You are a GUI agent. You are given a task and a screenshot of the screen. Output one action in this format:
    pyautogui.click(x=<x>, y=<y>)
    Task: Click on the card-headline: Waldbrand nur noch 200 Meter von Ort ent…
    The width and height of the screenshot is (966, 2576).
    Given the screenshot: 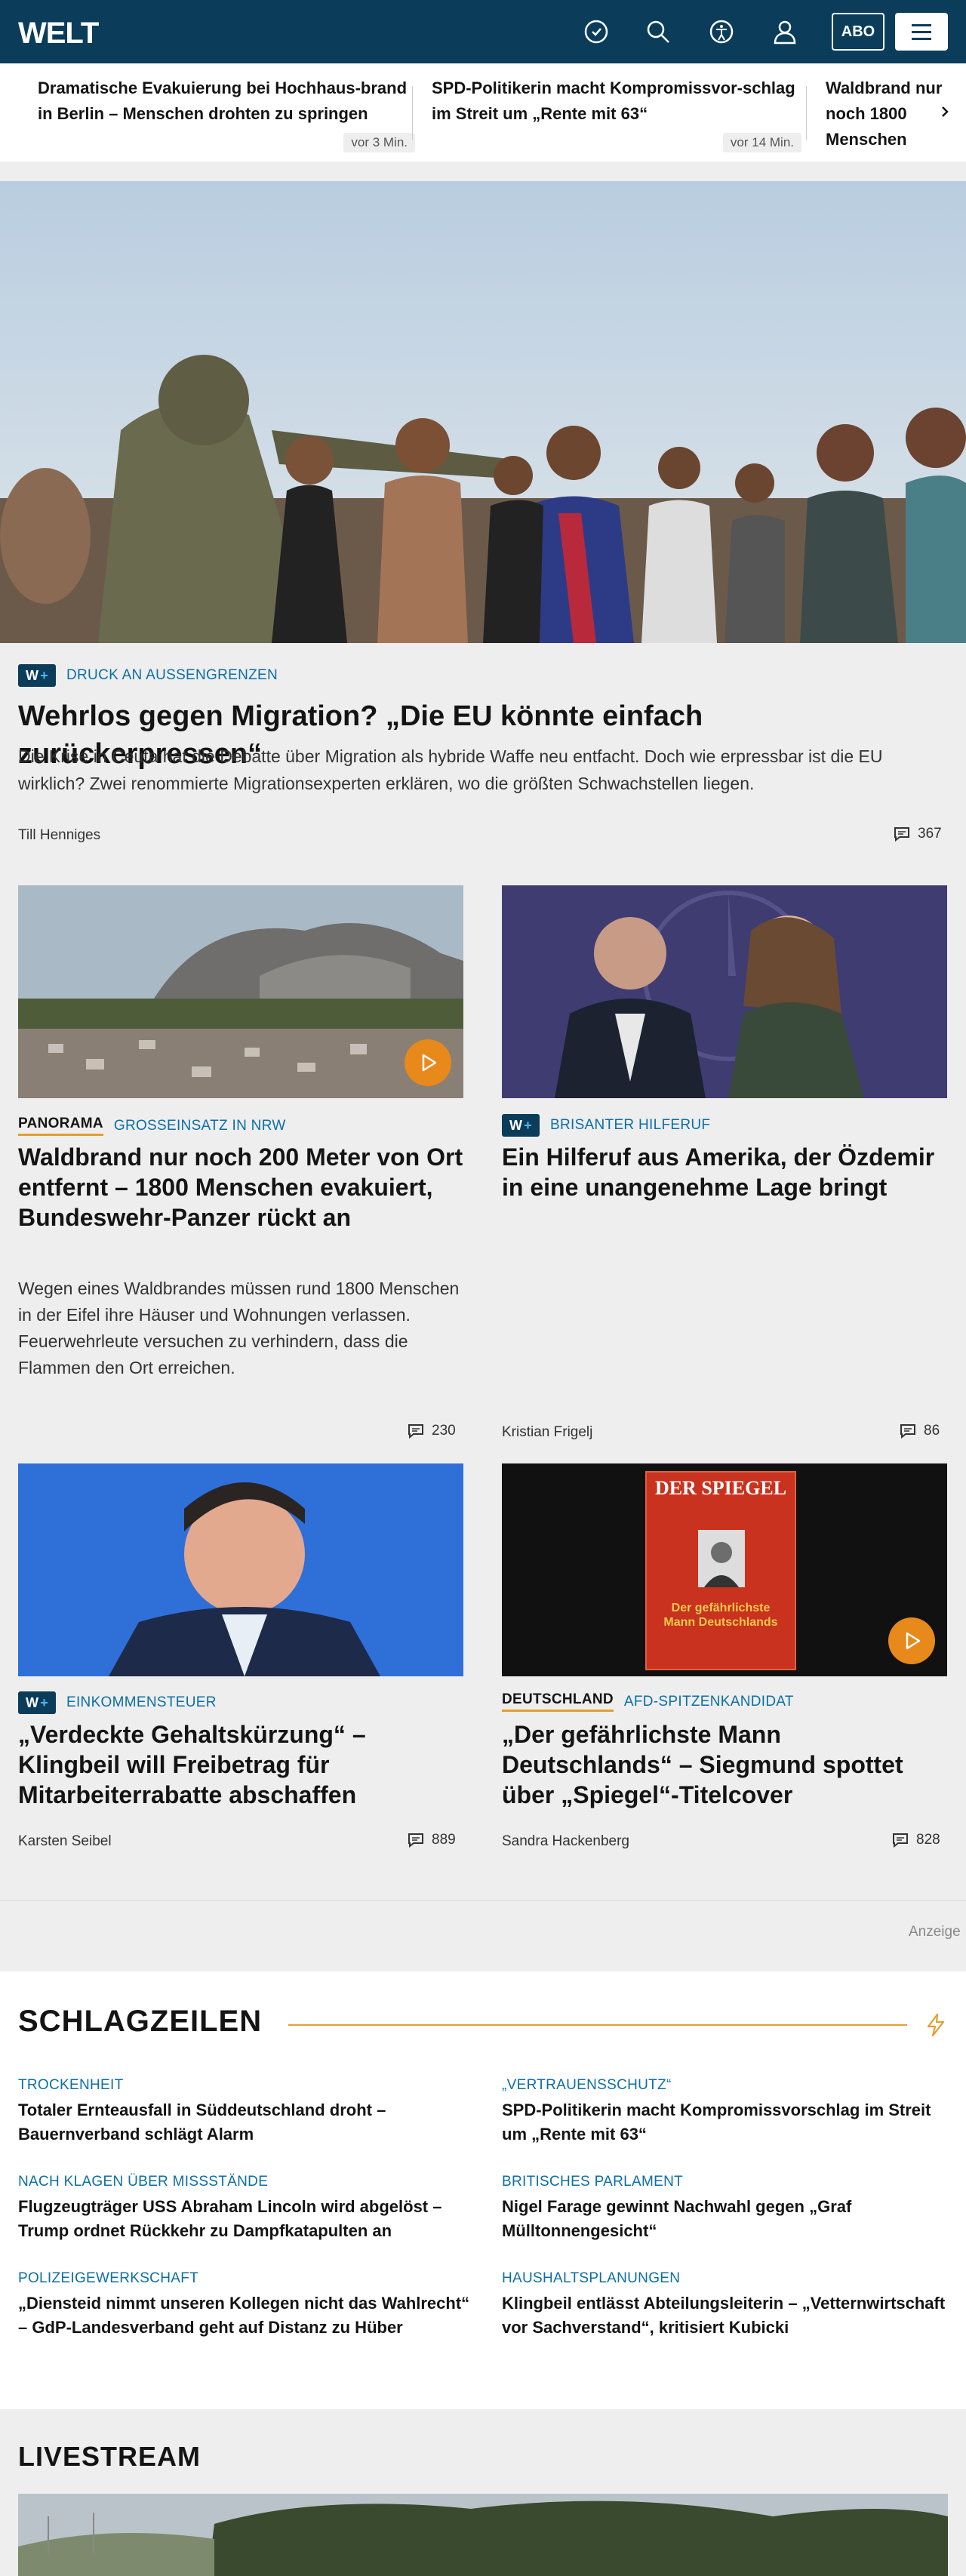 What is the action you would take?
    pyautogui.click(x=240, y=1187)
    